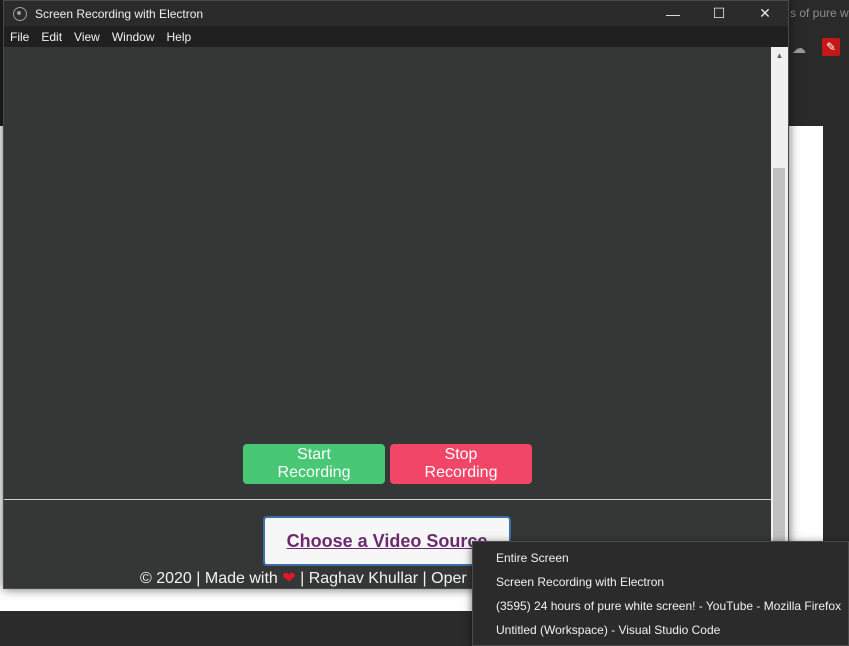  Describe the element at coordinates (801, 48) in the screenshot. I see `extension-icon: ☁` at that location.